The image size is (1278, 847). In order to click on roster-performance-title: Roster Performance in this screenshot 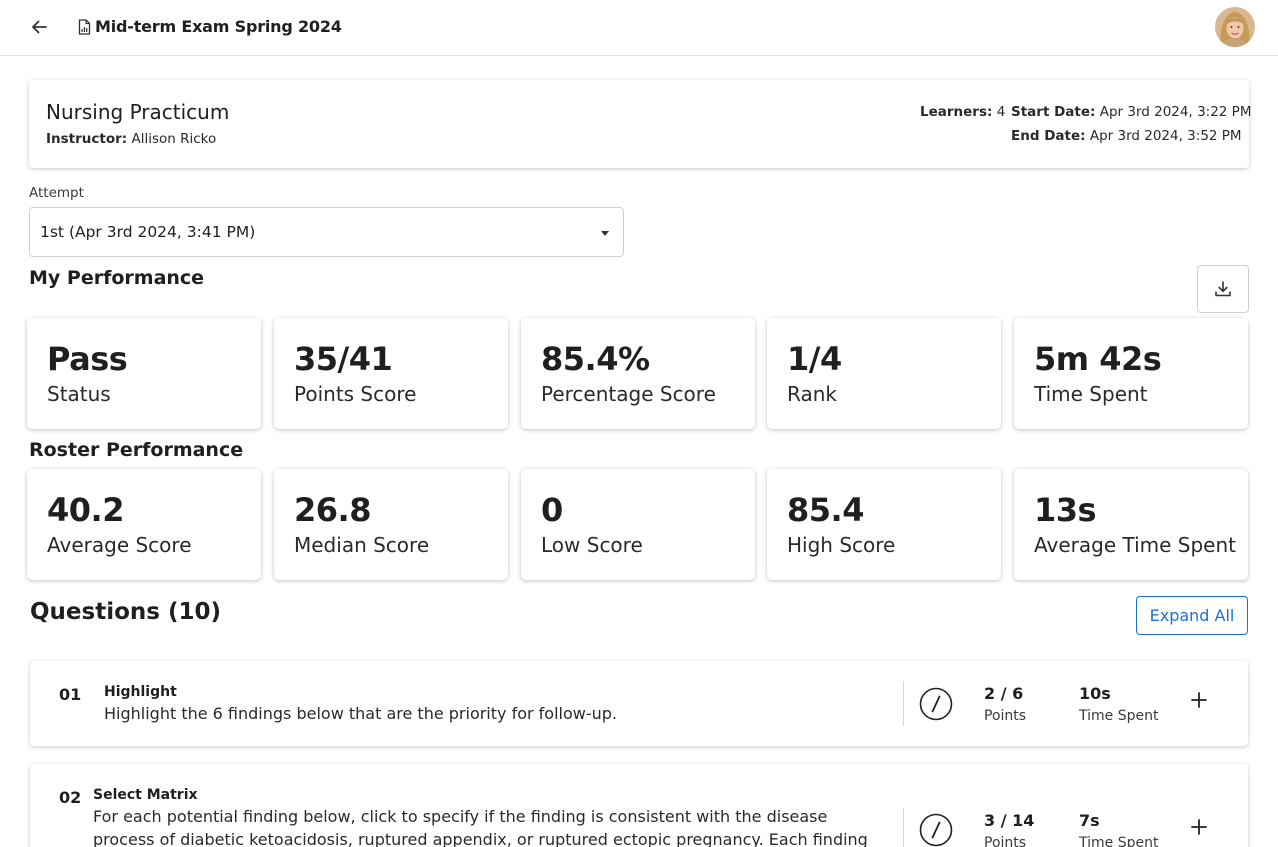, I will do `click(136, 450)`.